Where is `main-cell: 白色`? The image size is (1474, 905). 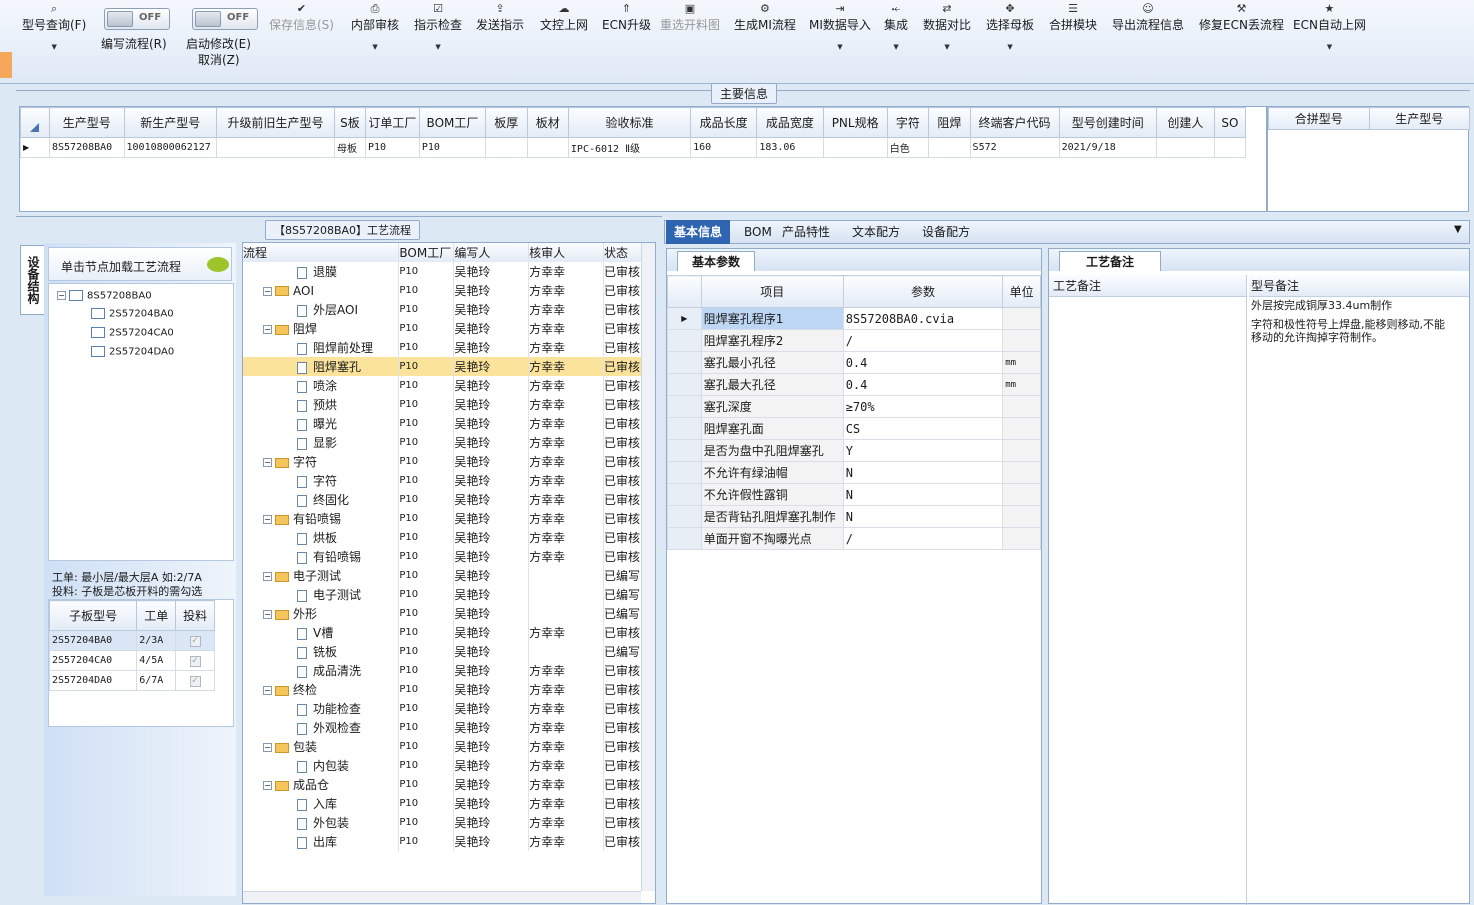
main-cell: 白色 is located at coordinates (908, 147).